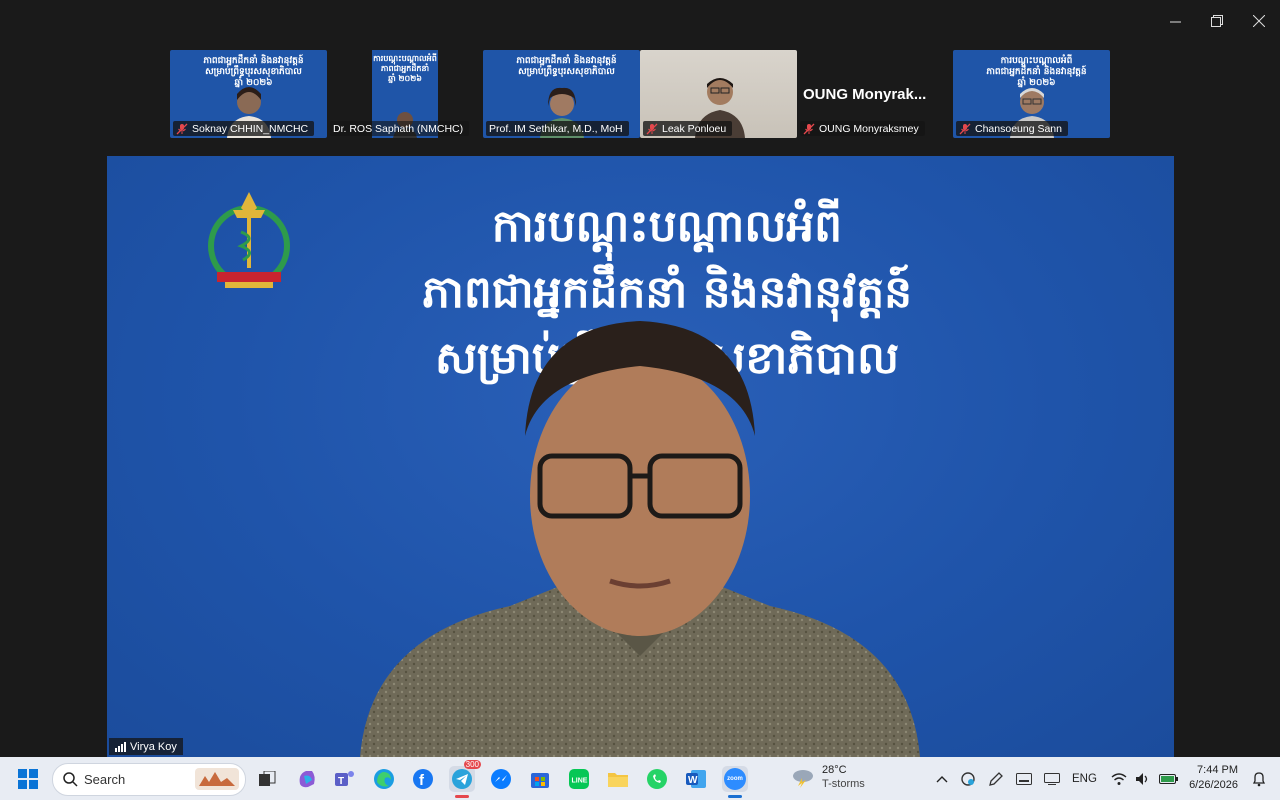 The image size is (1280, 800). Describe the element at coordinates (1168, 779) in the screenshot. I see `battery-charging-icon` at that location.